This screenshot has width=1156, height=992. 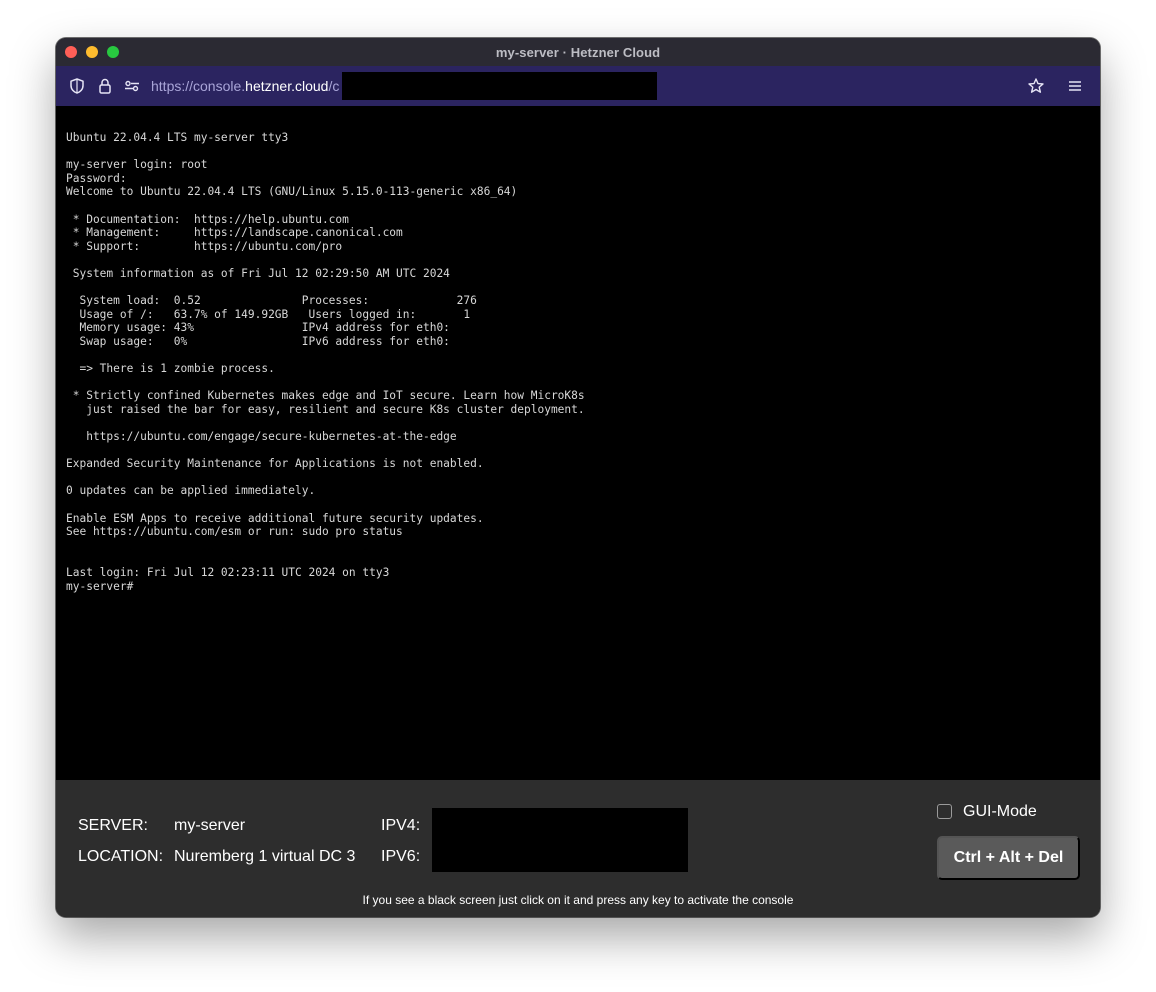 I want to click on location-value: Nuremberg 1 virtual DC 3, so click(x=265, y=856).